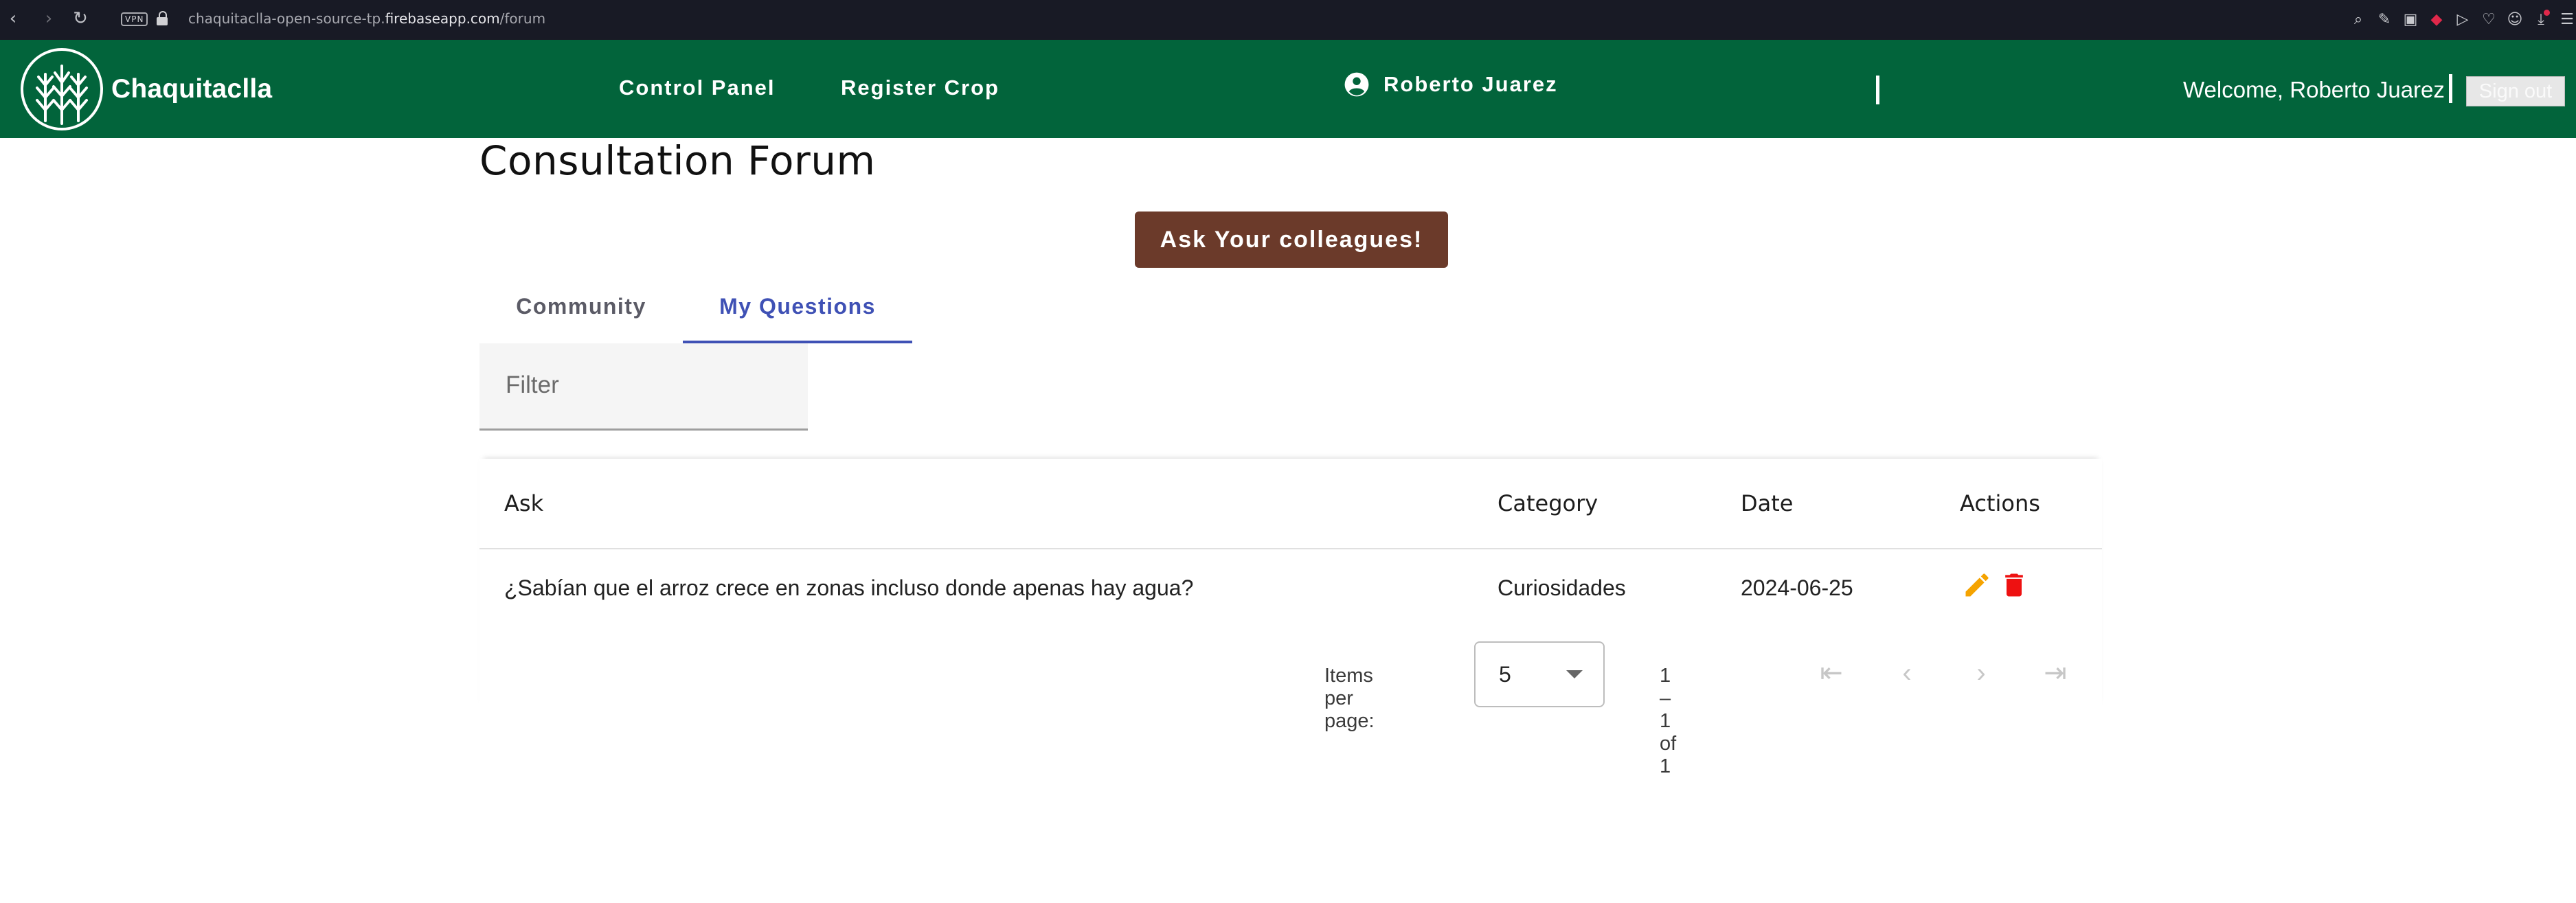 The height and width of the screenshot is (903, 2576). I want to click on tab-my-questions: My Questions, so click(797, 311).